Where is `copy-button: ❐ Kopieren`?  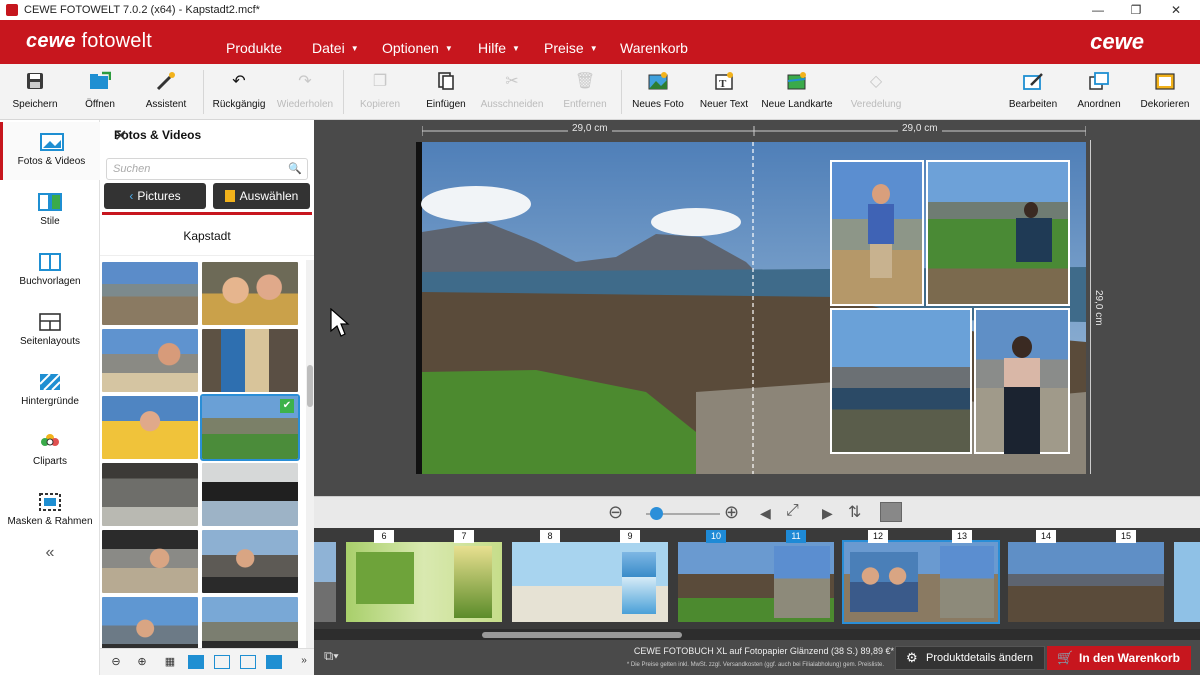 copy-button: ❐ Kopieren is located at coordinates (380, 92).